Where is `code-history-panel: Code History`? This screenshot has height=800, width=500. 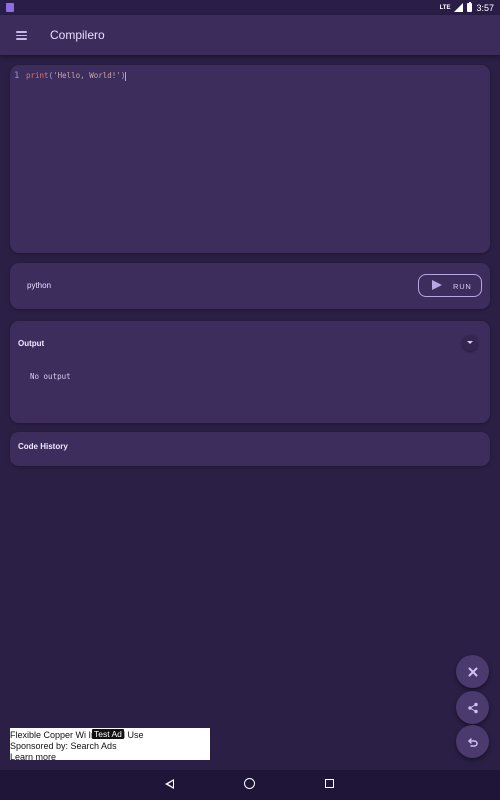
code-history-panel: Code History is located at coordinates (250, 449).